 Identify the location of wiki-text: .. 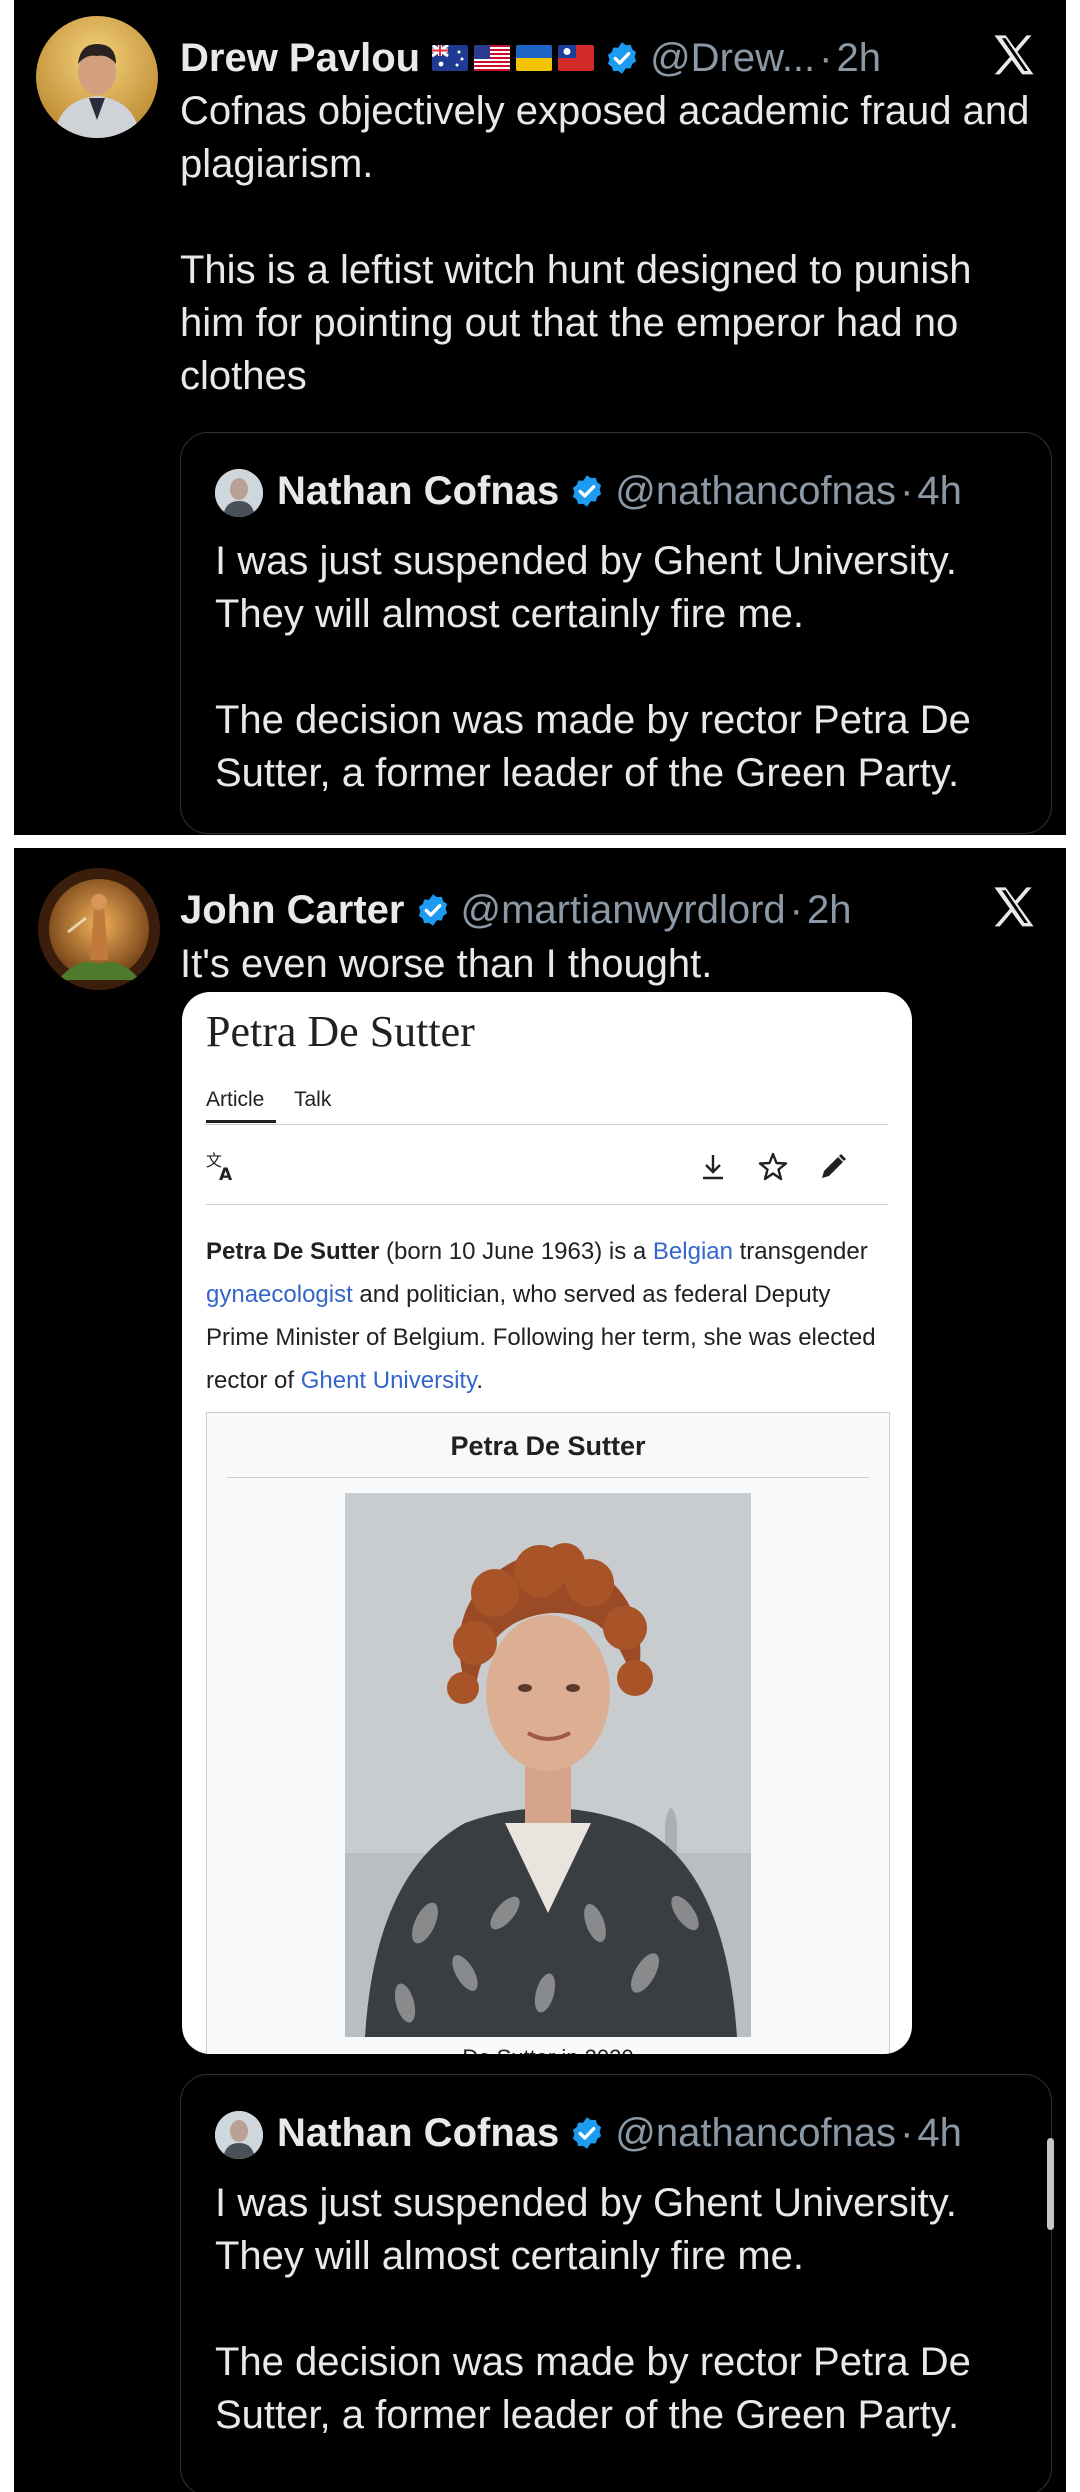
(479, 1380).